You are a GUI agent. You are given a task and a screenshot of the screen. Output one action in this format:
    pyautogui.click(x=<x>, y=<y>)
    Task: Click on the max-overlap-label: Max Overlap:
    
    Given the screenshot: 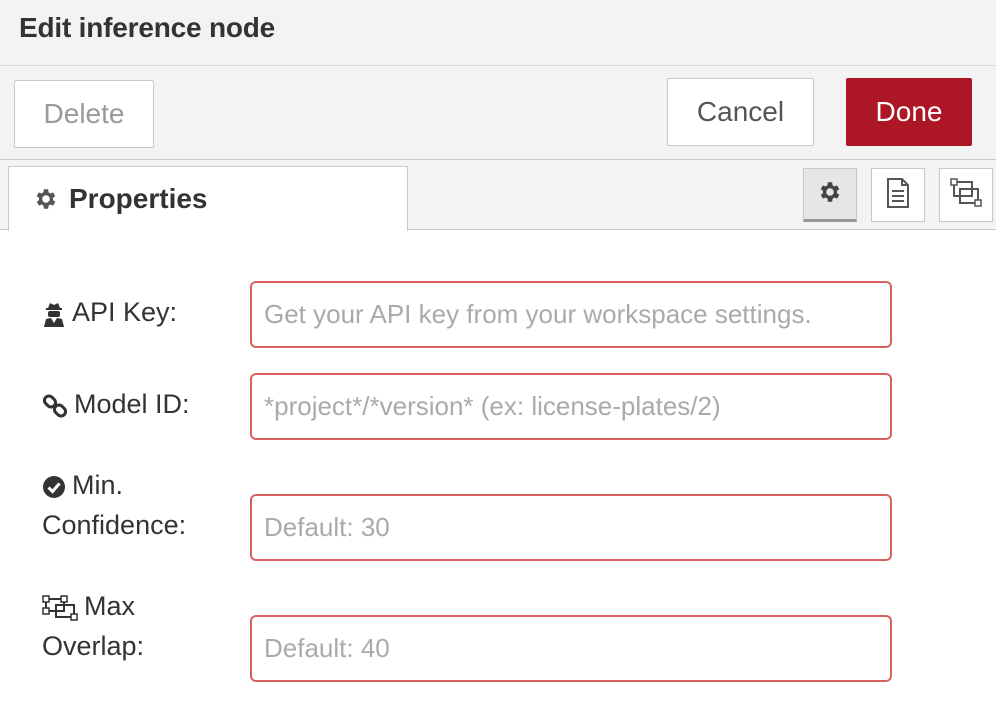 What is the action you would take?
    pyautogui.click(x=93, y=626)
    